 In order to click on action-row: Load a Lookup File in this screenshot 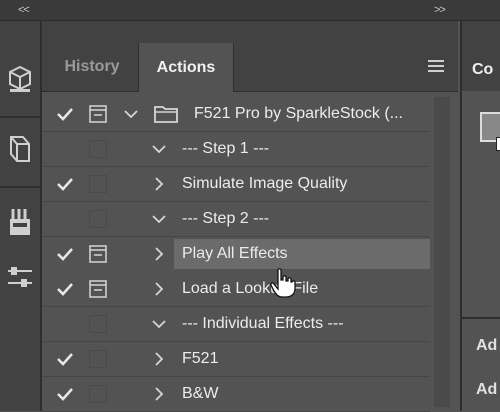, I will do `click(236, 289)`.